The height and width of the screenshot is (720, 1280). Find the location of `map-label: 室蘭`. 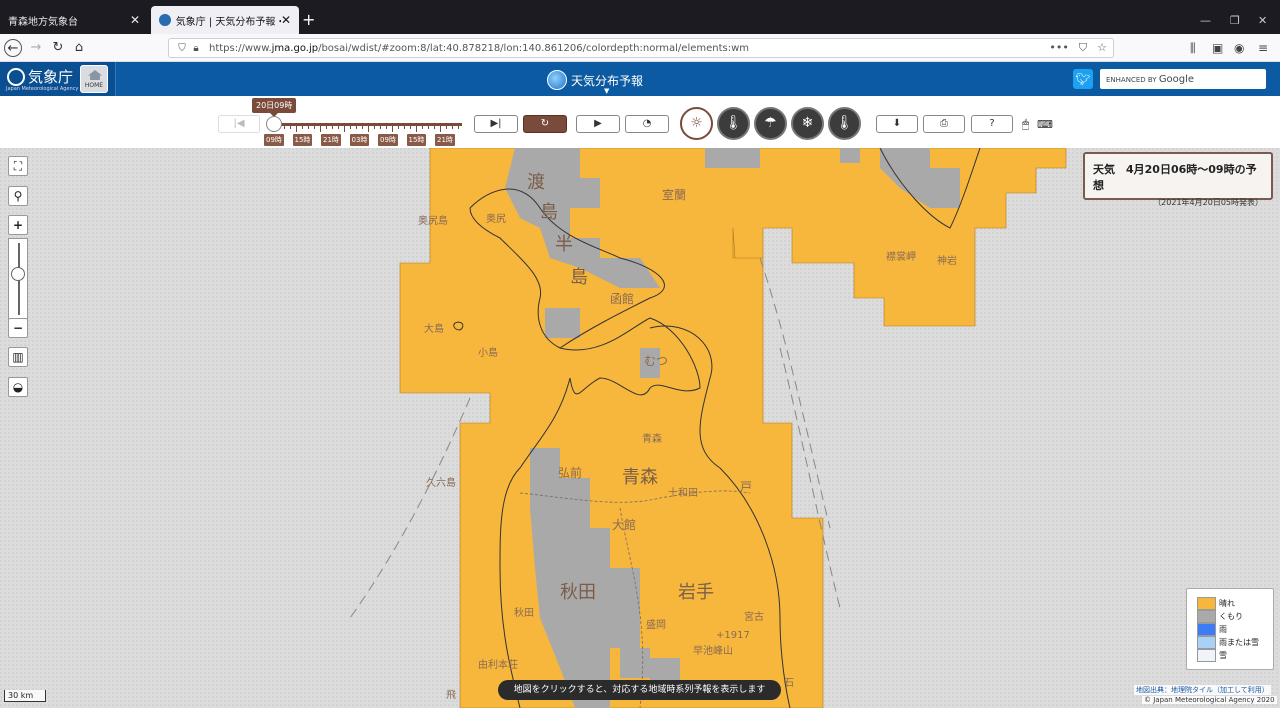

map-label: 室蘭 is located at coordinates (674, 195).